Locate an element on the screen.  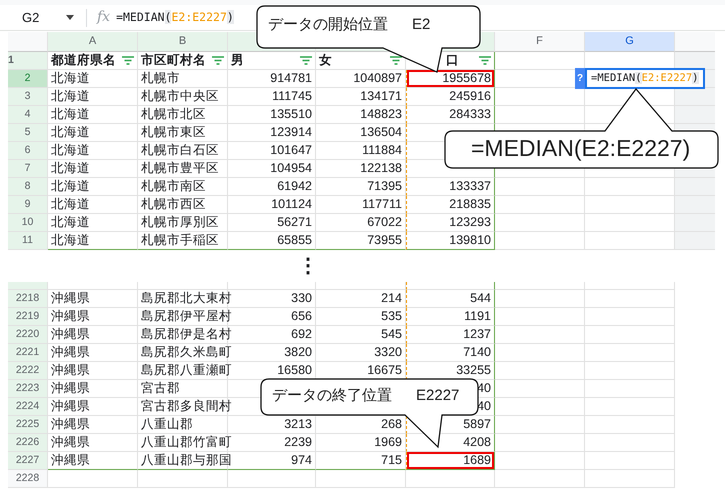
column-title: 市区町村名 is located at coordinates (173, 60).